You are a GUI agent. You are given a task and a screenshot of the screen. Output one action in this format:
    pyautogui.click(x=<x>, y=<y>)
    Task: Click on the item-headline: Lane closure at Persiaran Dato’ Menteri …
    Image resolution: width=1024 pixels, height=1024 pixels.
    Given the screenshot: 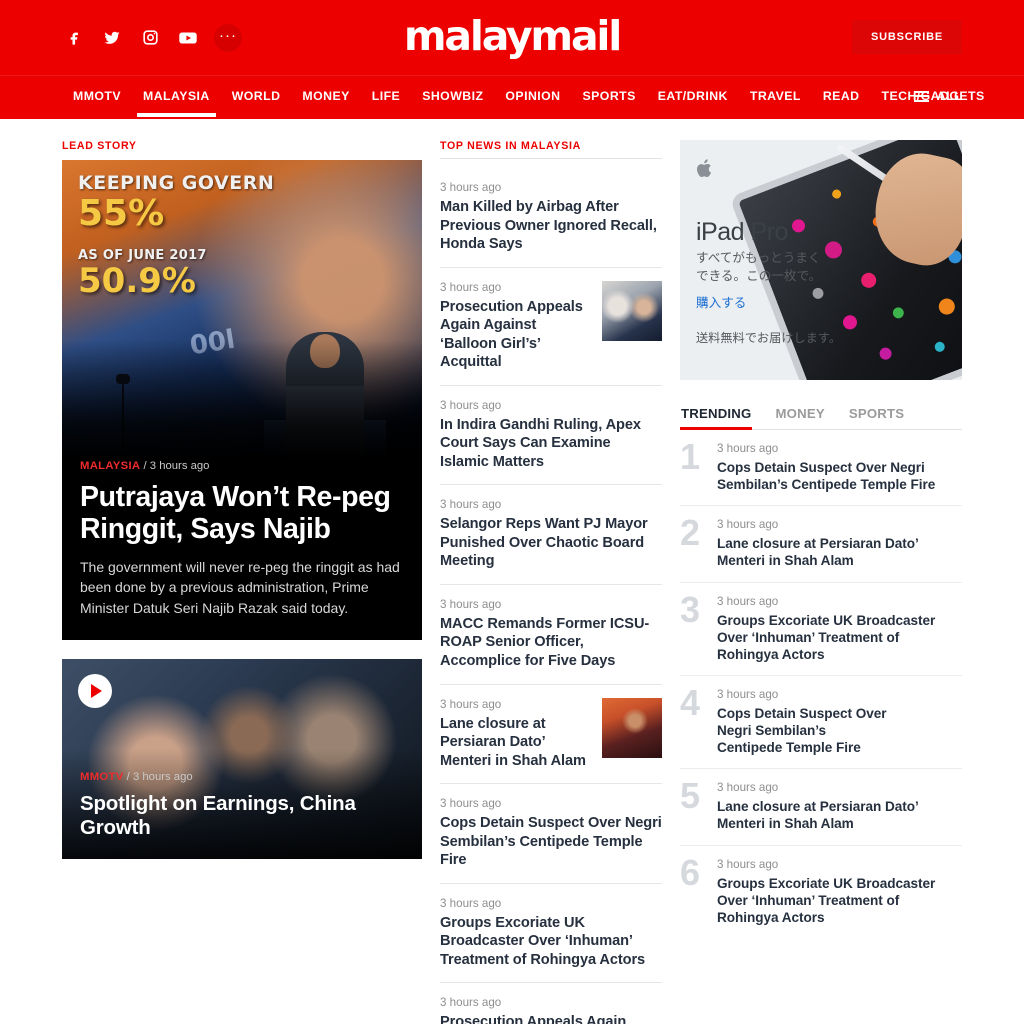 What is the action you would take?
    pyautogui.click(x=516, y=743)
    